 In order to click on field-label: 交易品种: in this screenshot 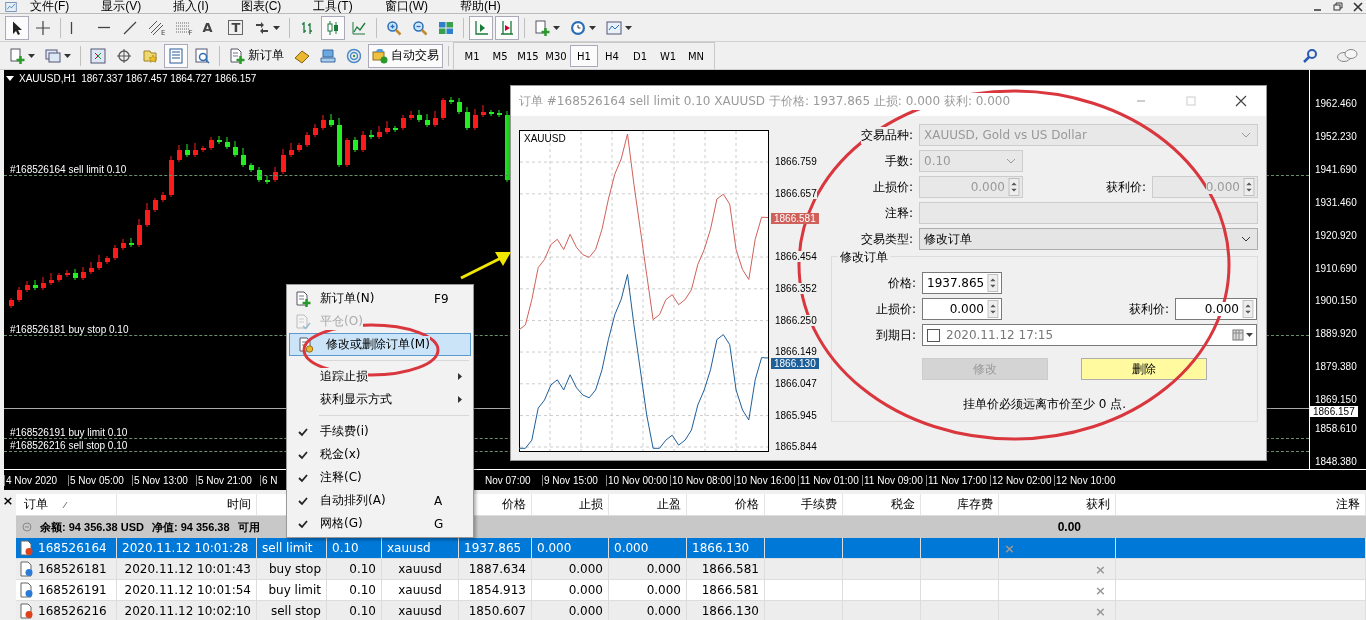, I will do `click(886, 135)`.